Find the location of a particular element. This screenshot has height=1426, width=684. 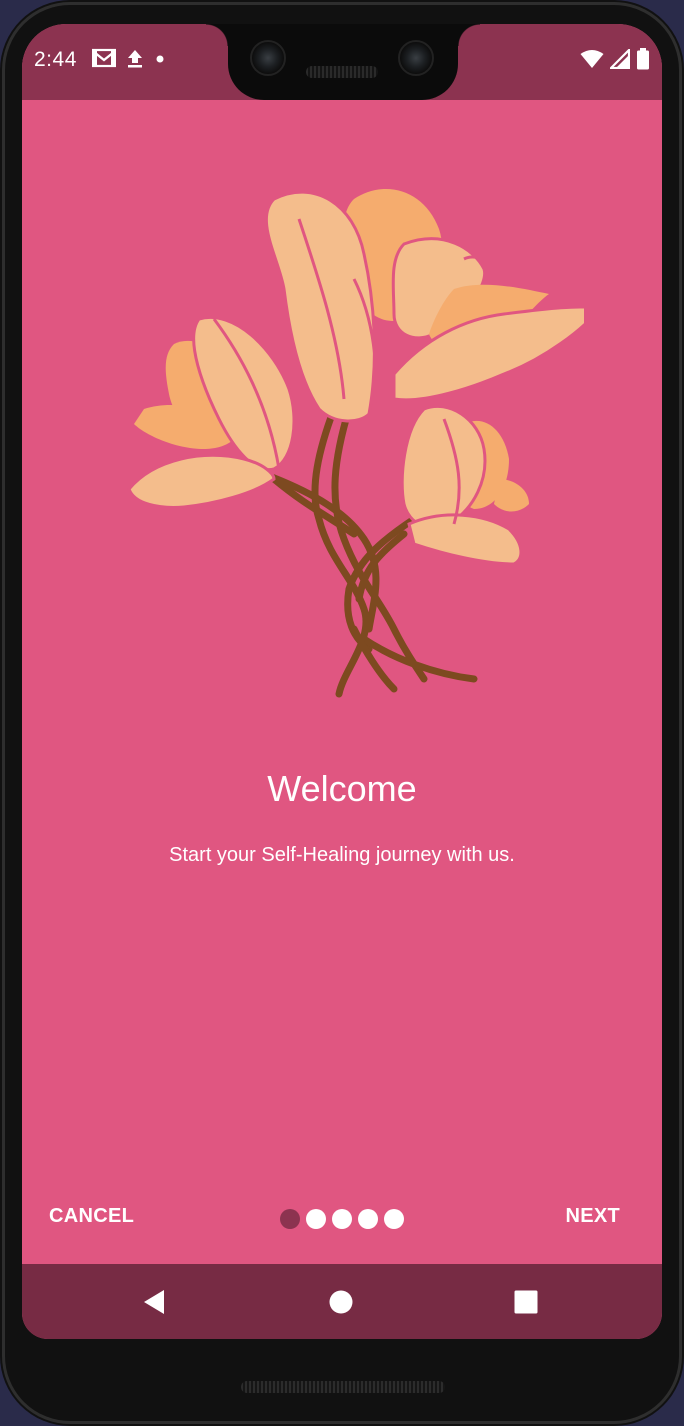

bottom-speaker-grille is located at coordinates (343, 1387).